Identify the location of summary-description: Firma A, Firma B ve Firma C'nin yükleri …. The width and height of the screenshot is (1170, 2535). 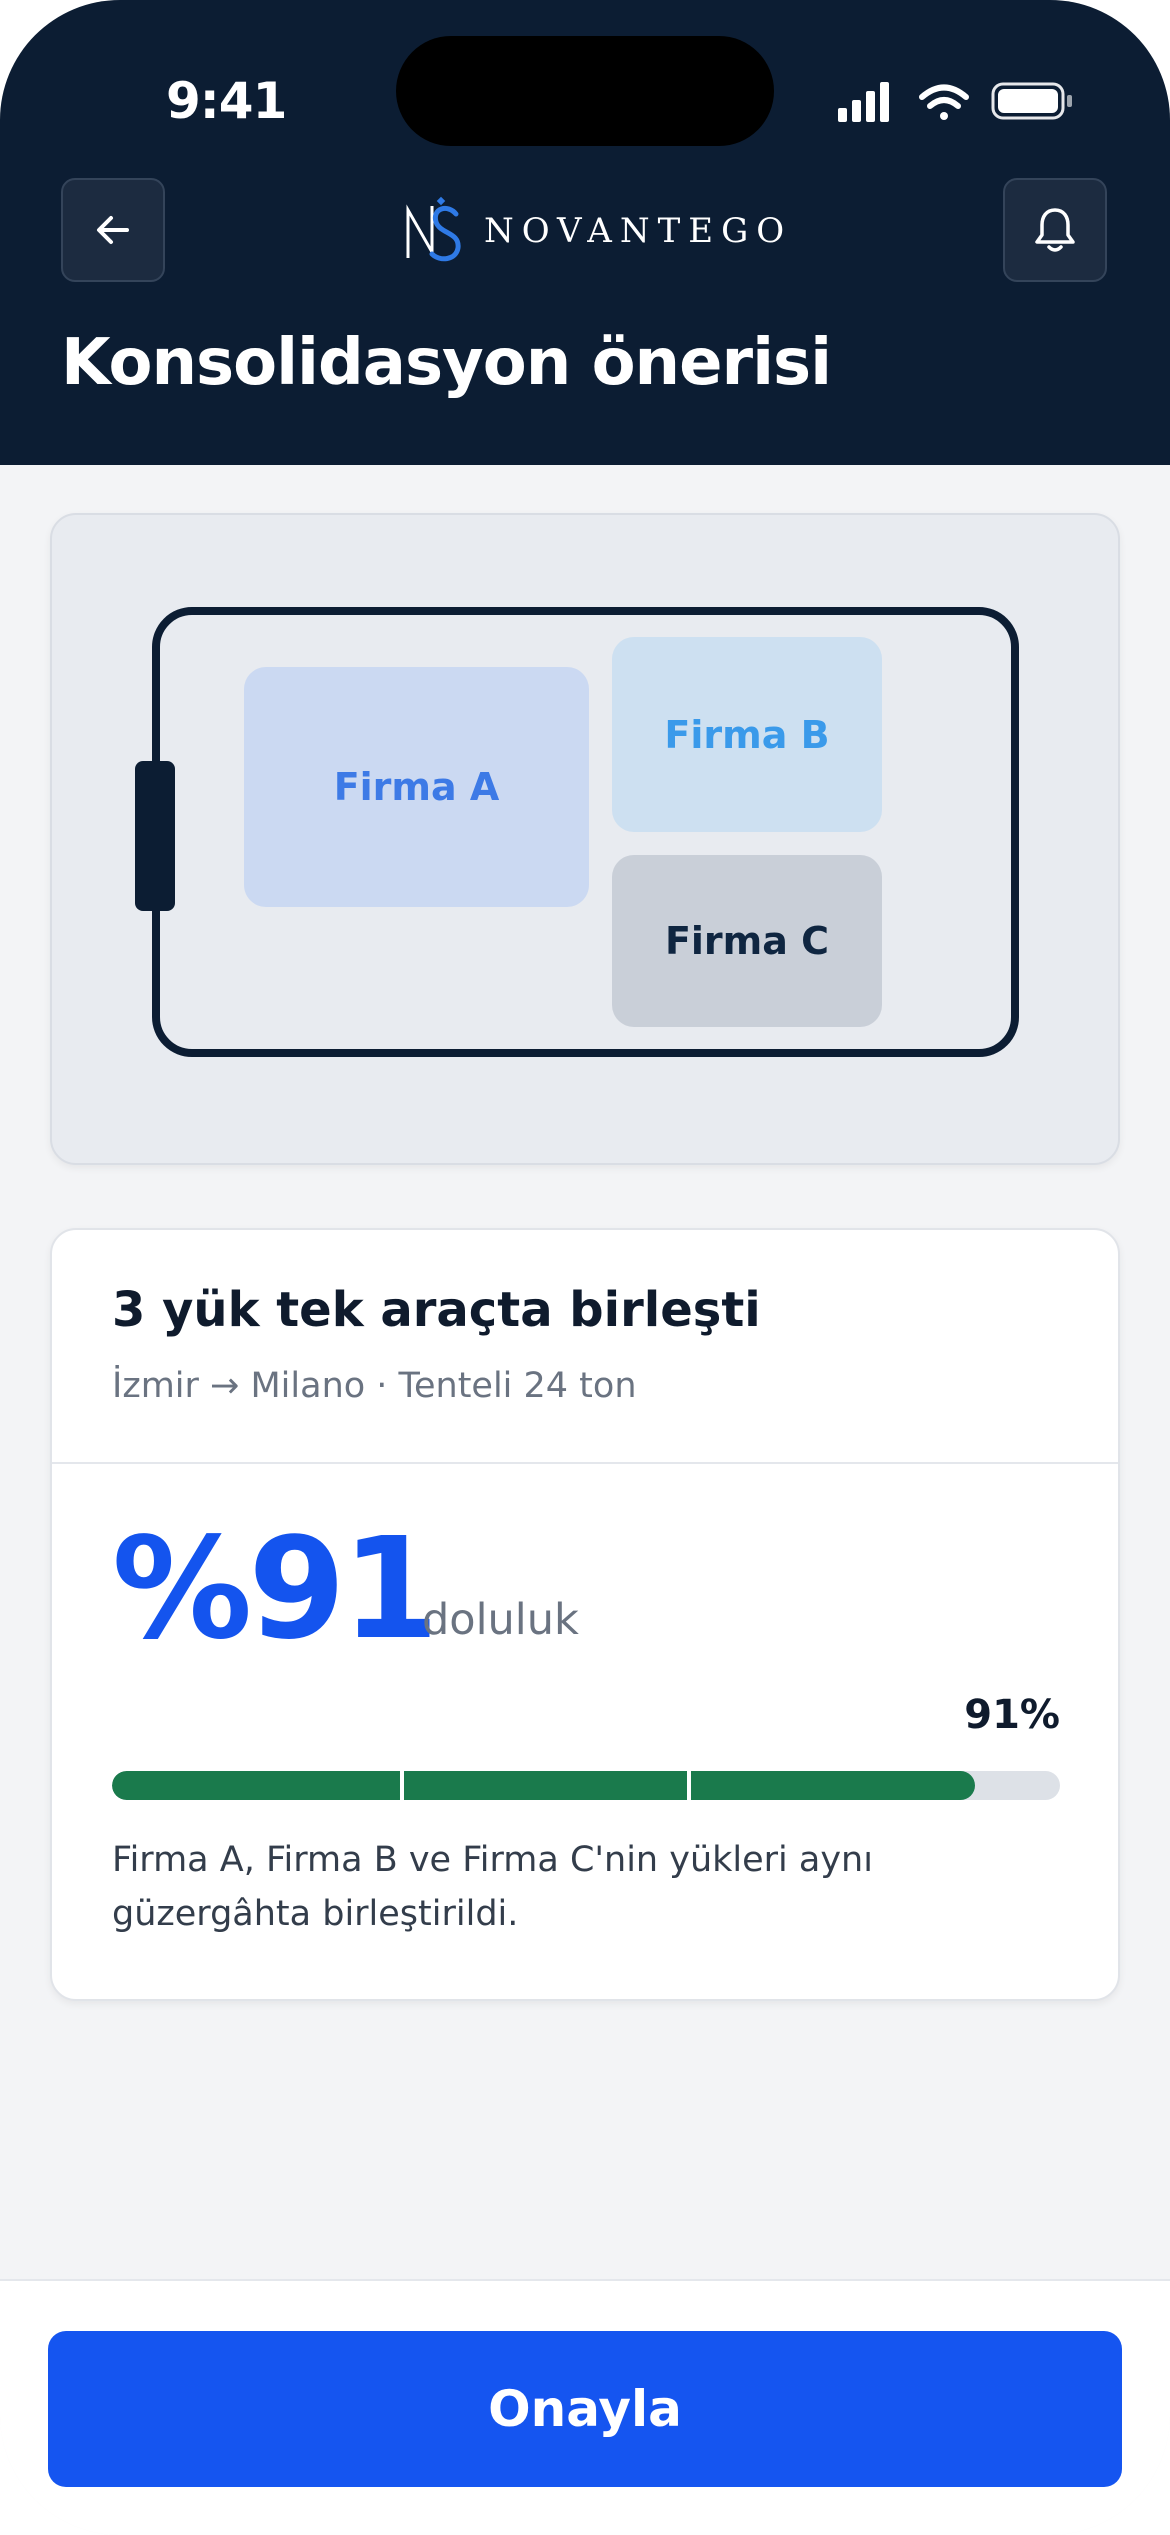
(492, 1887).